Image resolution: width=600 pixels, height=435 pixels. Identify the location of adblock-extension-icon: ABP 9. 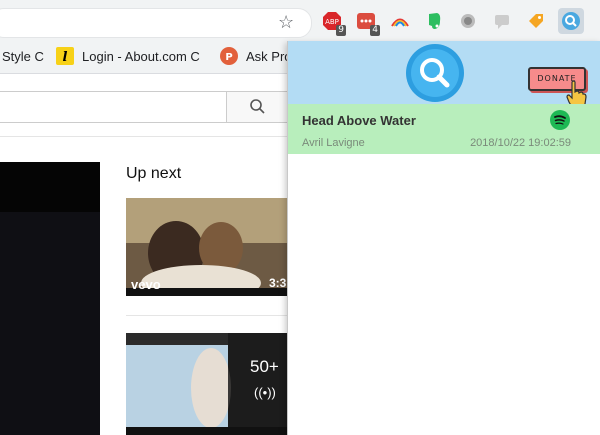
(334, 23).